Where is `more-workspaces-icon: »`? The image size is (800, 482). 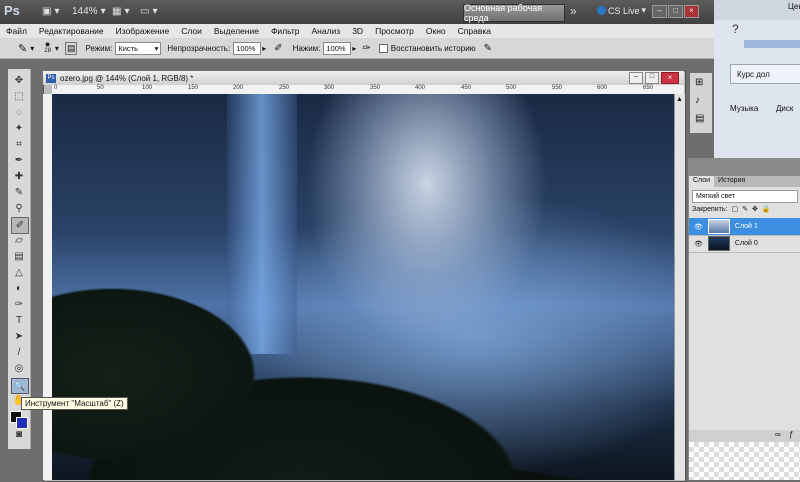 more-workspaces-icon: » is located at coordinates (573, 11).